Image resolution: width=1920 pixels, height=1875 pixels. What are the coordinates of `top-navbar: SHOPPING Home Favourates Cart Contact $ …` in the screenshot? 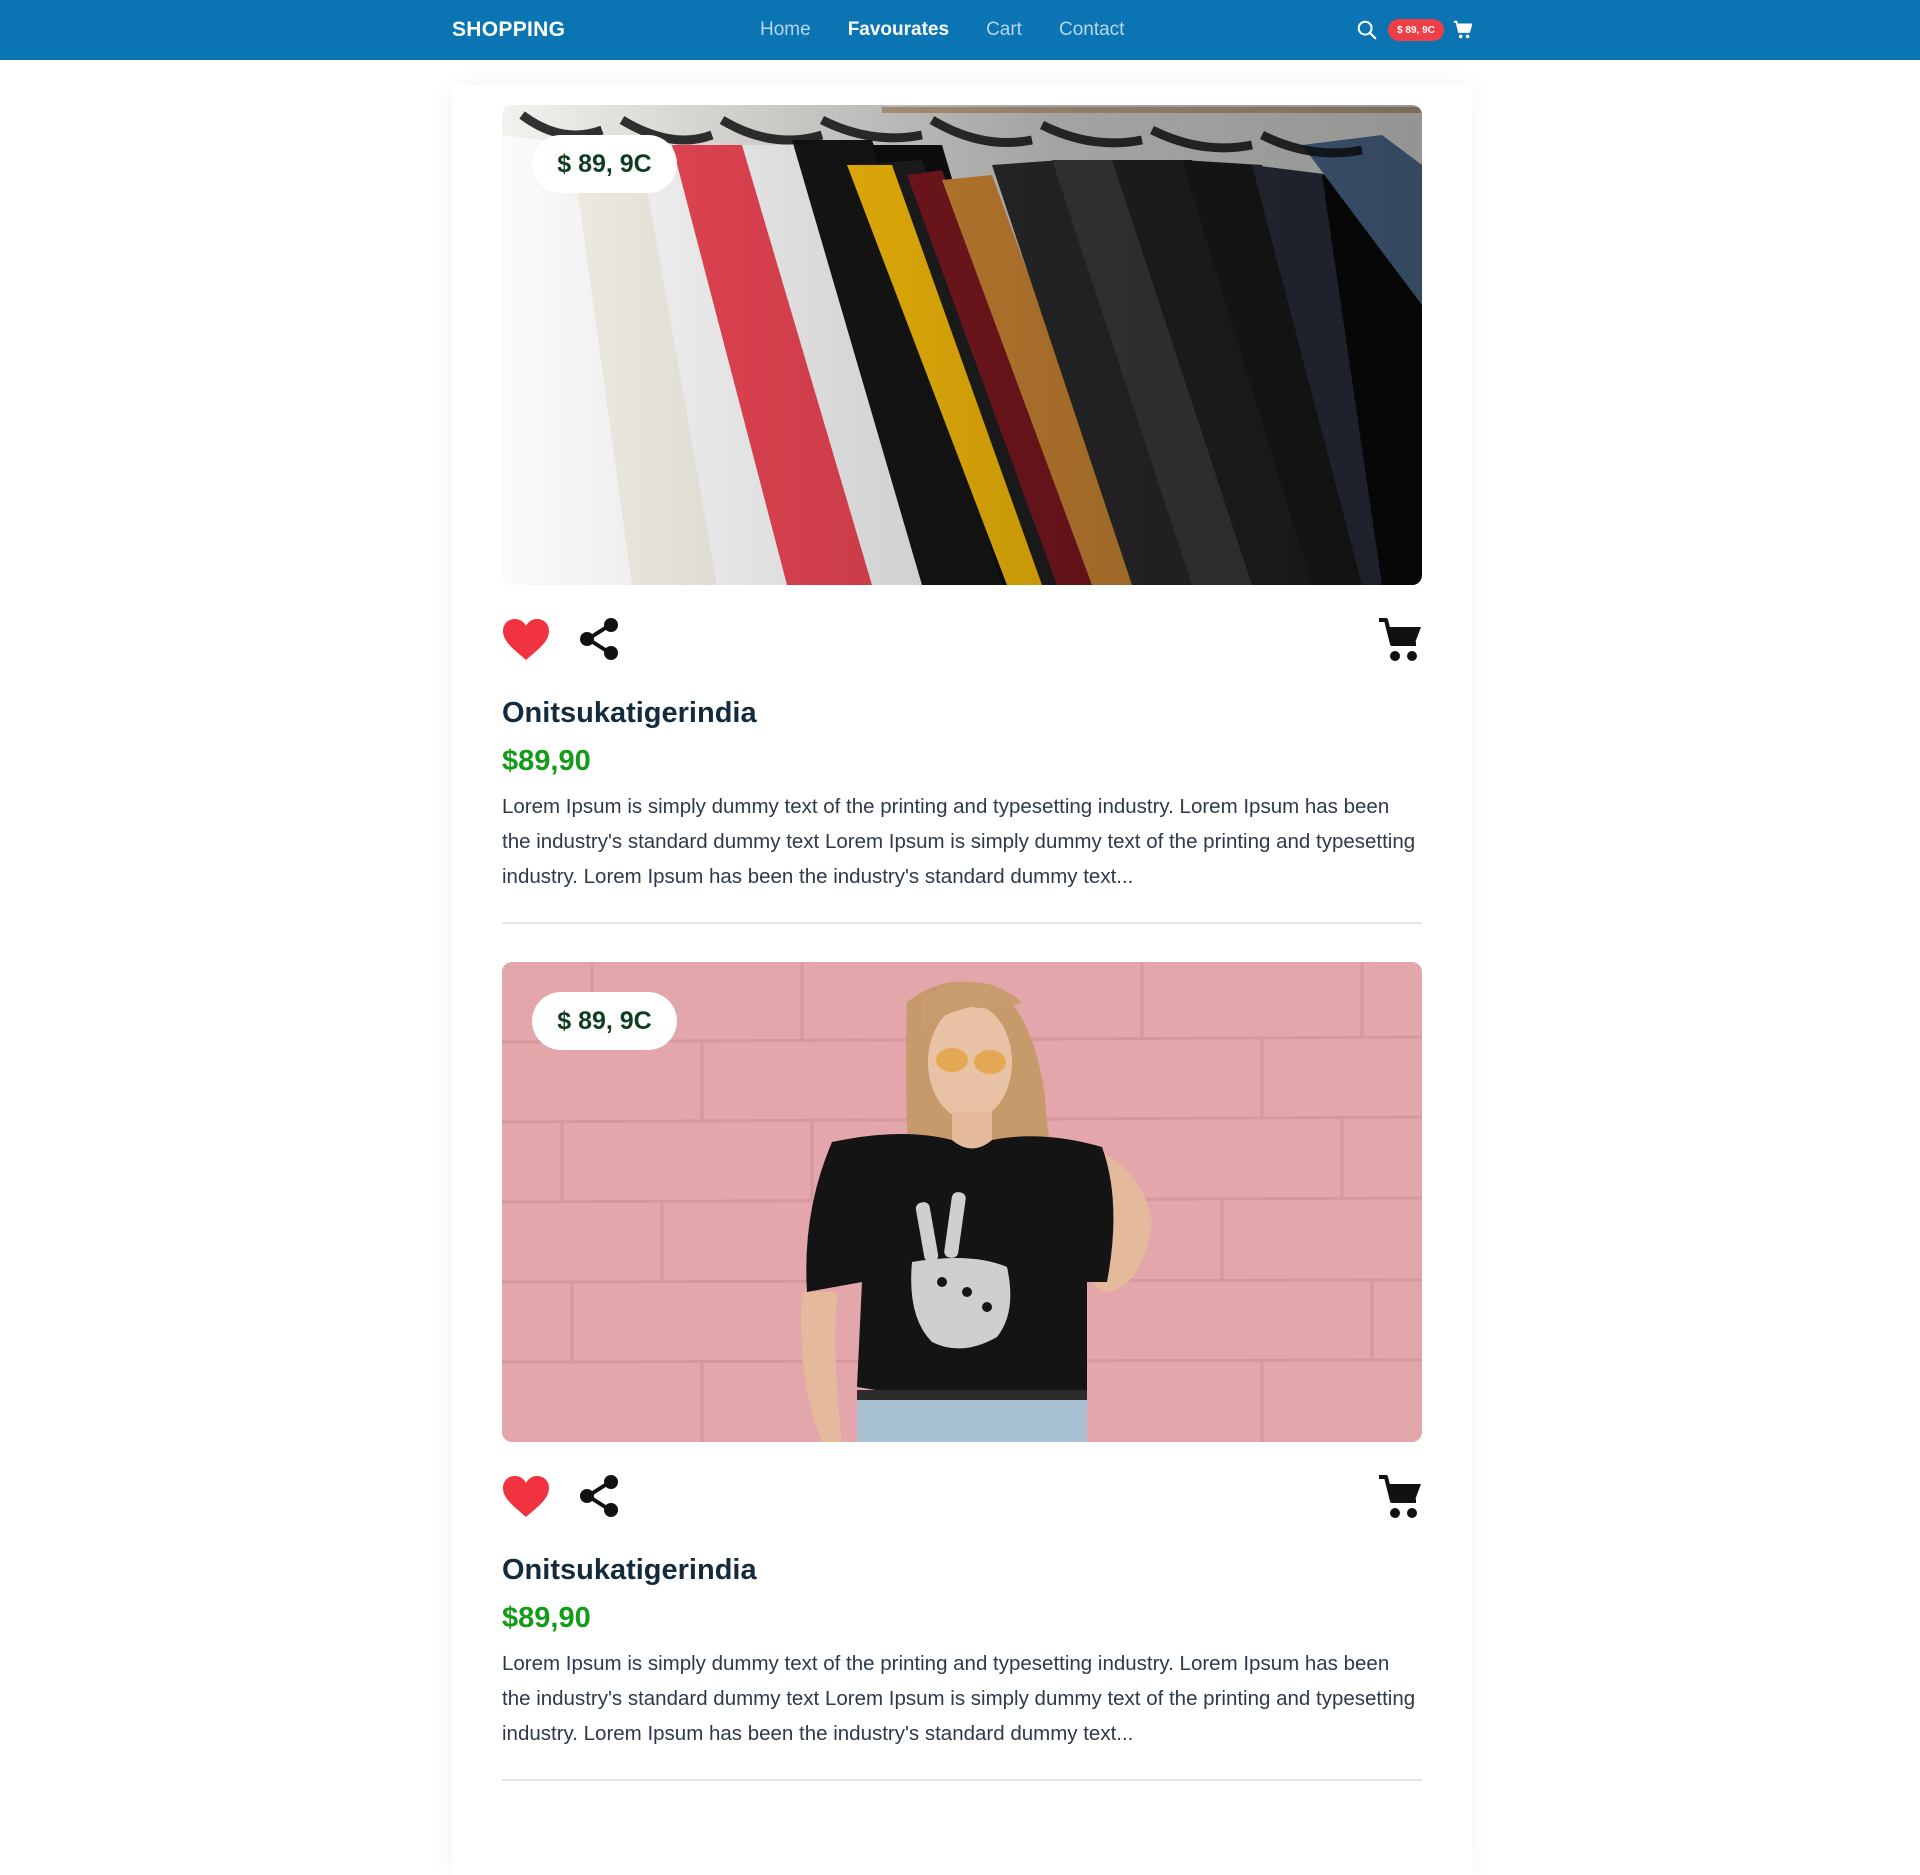 It's located at (960, 30).